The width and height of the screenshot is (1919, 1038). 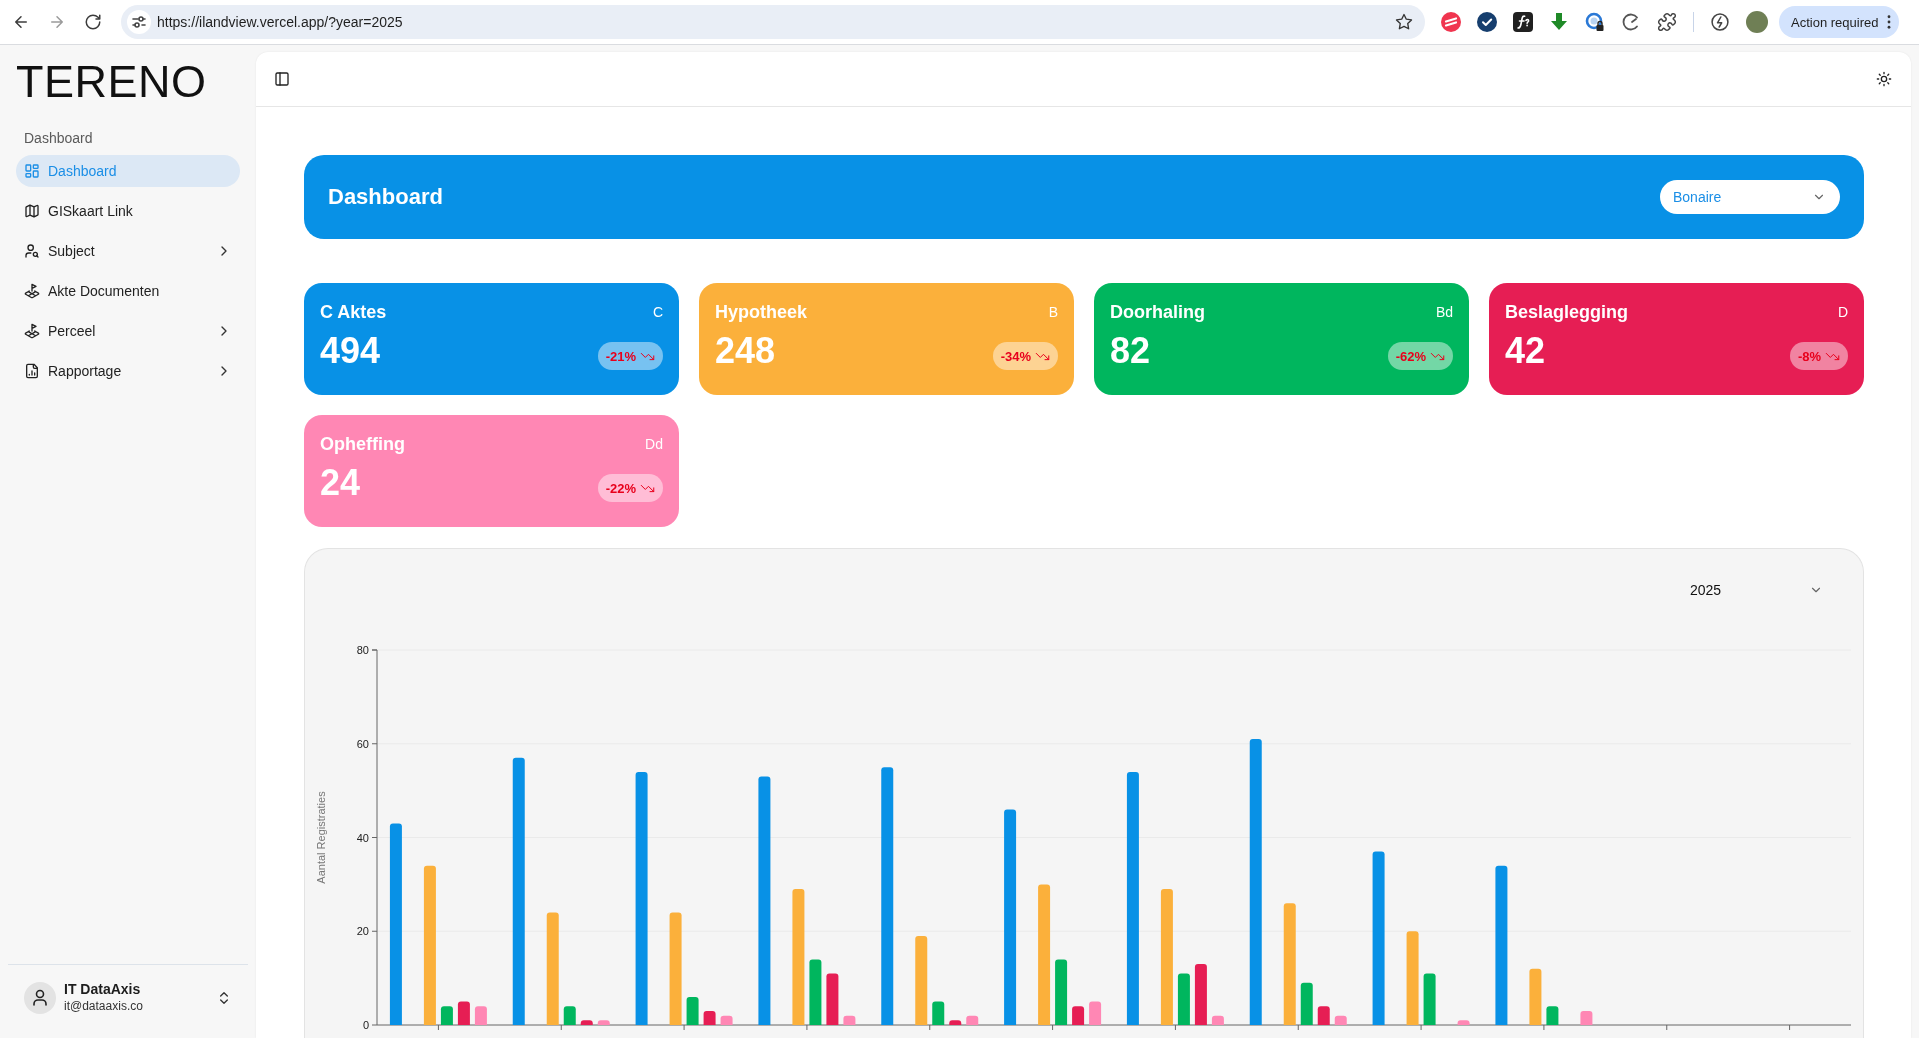 I want to click on action-required-button: Action required, so click(x=1839, y=22).